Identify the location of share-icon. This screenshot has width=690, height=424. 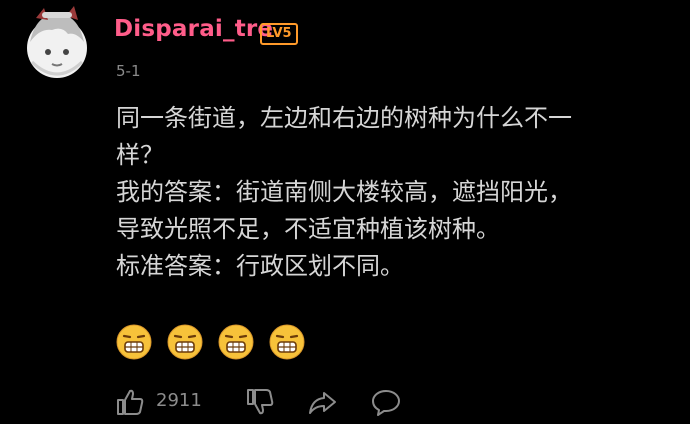
(322, 403).